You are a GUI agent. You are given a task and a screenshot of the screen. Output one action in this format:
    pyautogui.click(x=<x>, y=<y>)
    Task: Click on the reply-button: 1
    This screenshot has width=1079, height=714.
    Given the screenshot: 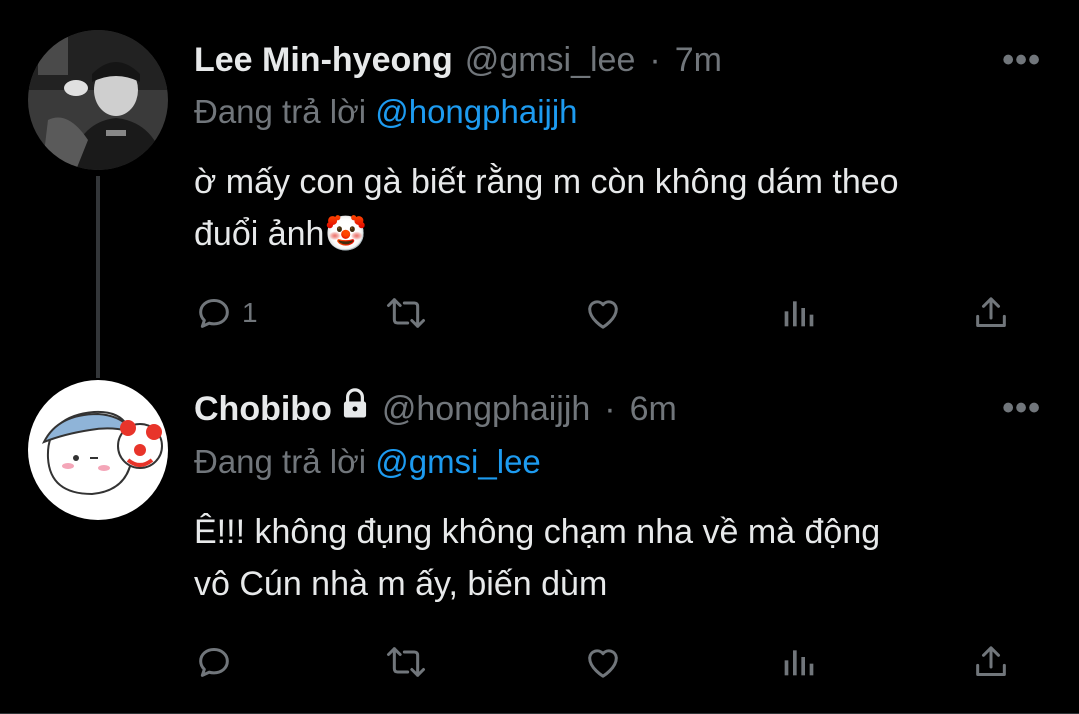 What is the action you would take?
    pyautogui.click(x=226, y=313)
    